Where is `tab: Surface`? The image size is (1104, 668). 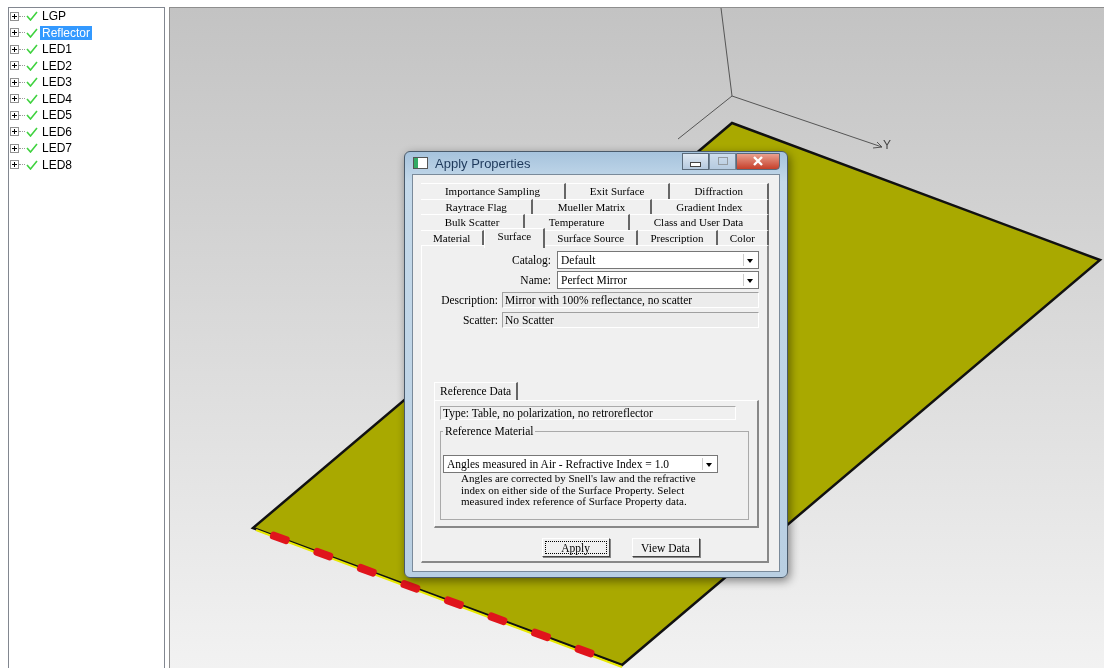
tab: Surface is located at coordinates (515, 237).